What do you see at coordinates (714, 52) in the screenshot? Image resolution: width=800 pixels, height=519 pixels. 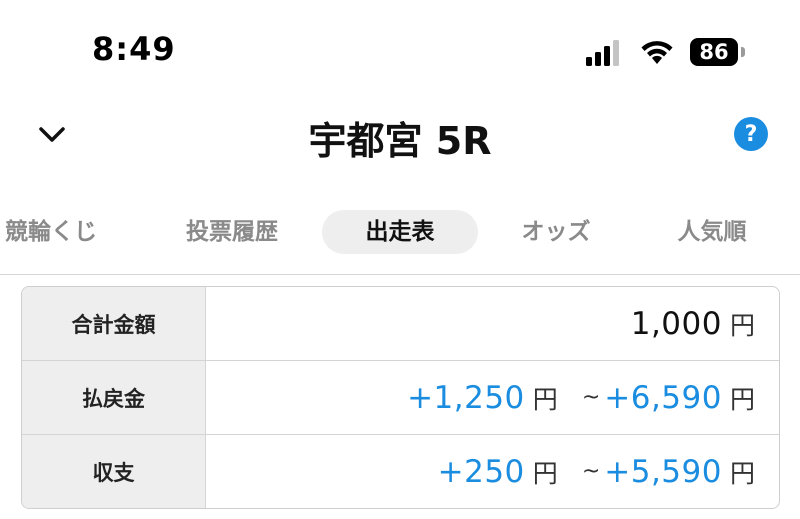 I see `battery-level: 86` at bounding box center [714, 52].